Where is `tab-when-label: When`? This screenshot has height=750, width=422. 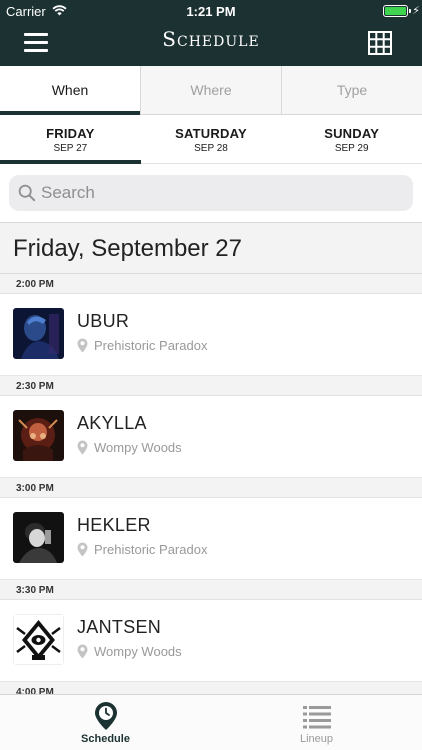 tab-when-label: When is located at coordinates (70, 90).